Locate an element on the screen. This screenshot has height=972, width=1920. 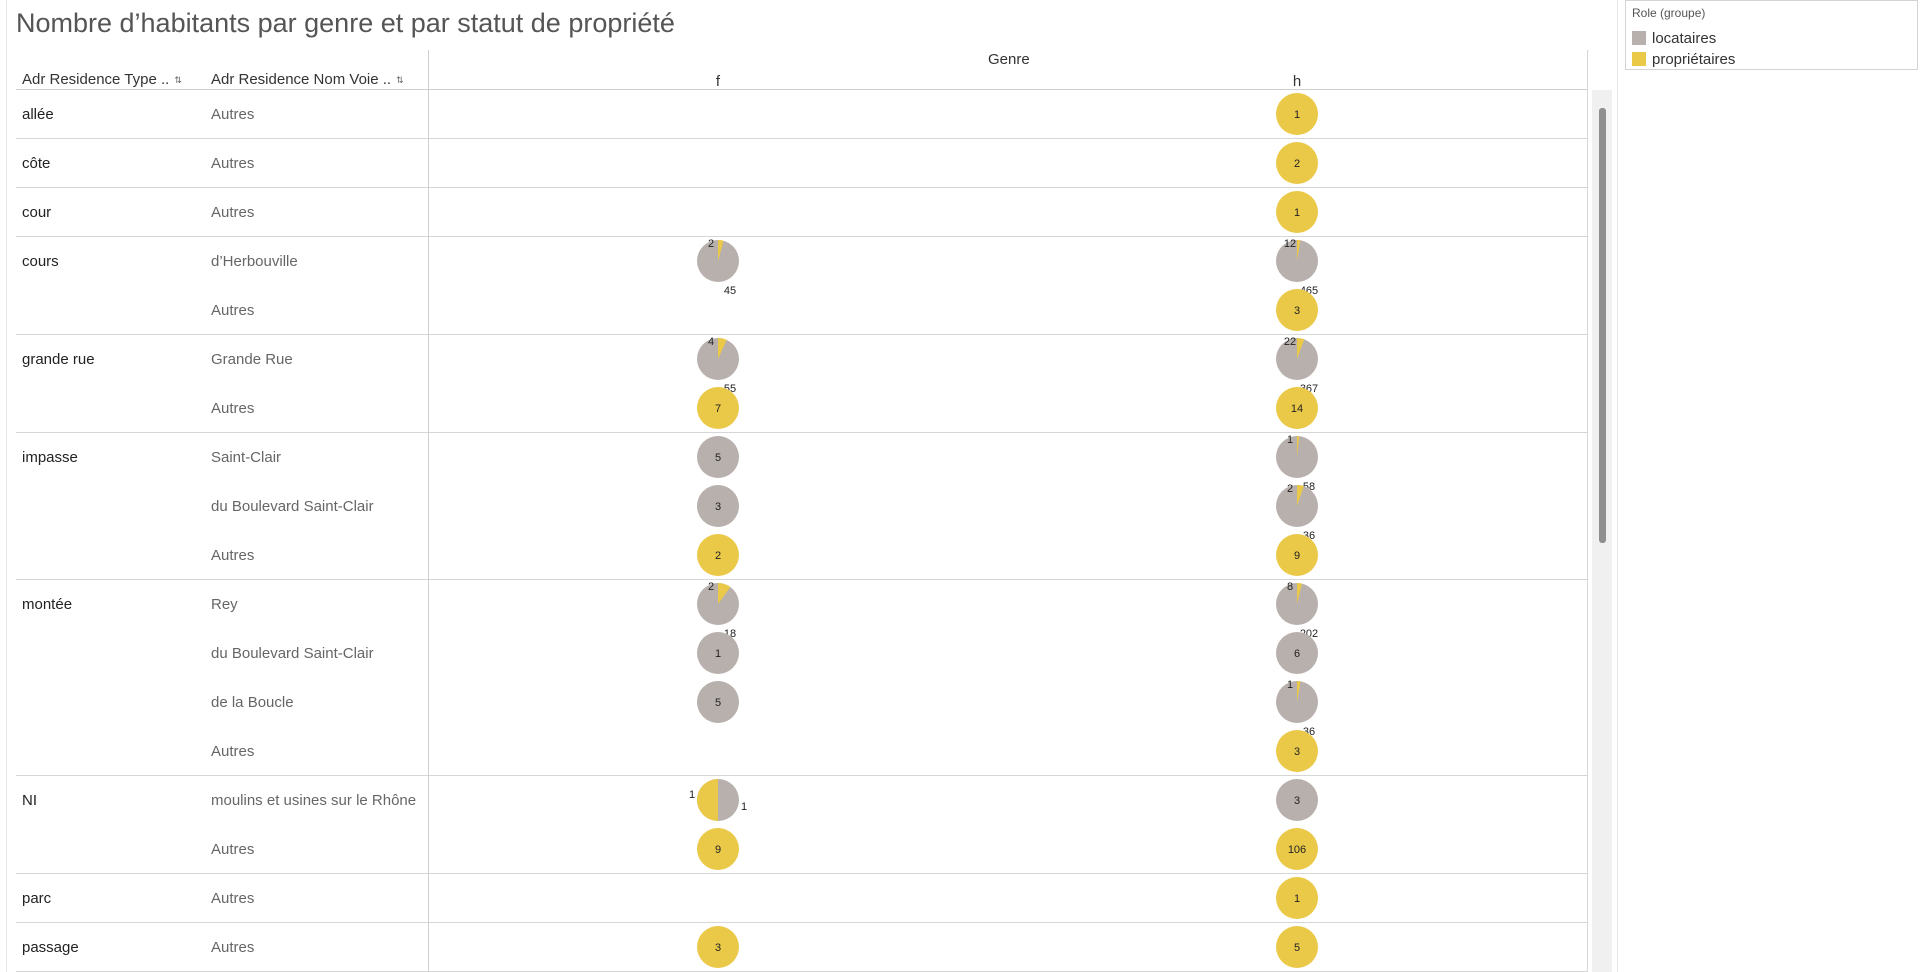
voie-label: Rey is located at coordinates (224, 604).